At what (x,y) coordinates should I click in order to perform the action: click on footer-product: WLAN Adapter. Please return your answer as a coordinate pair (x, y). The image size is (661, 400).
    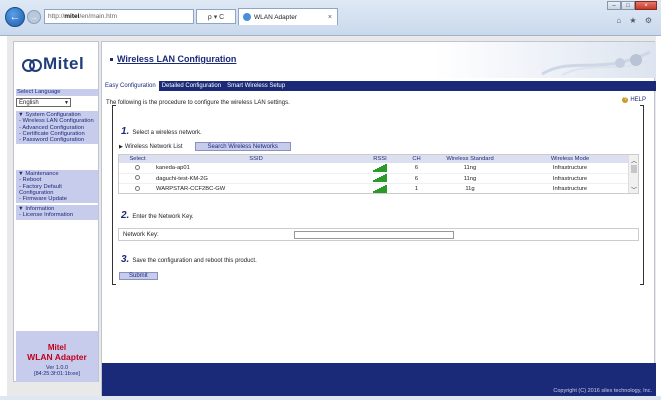
    Looking at the image, I should click on (57, 357).